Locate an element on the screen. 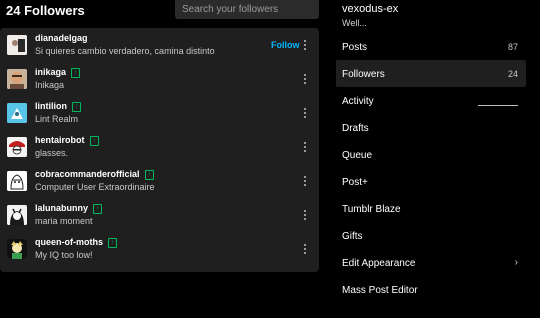 Image resolution: width=540 pixels, height=318 pixels. follow-button: Follow is located at coordinates (285, 45).